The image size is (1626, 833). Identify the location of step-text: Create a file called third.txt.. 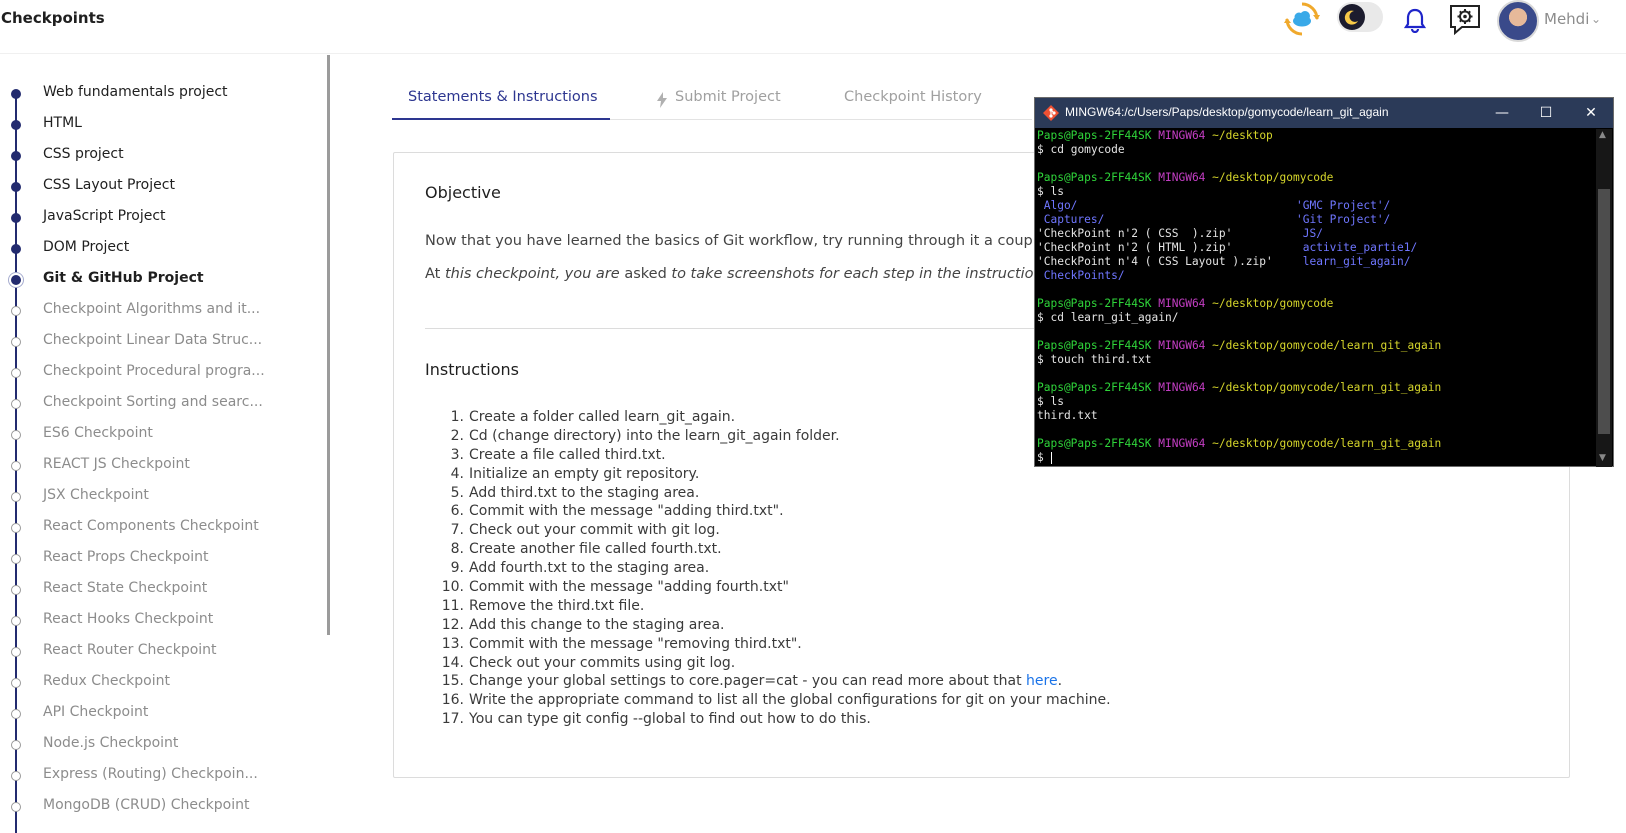
(567, 454).